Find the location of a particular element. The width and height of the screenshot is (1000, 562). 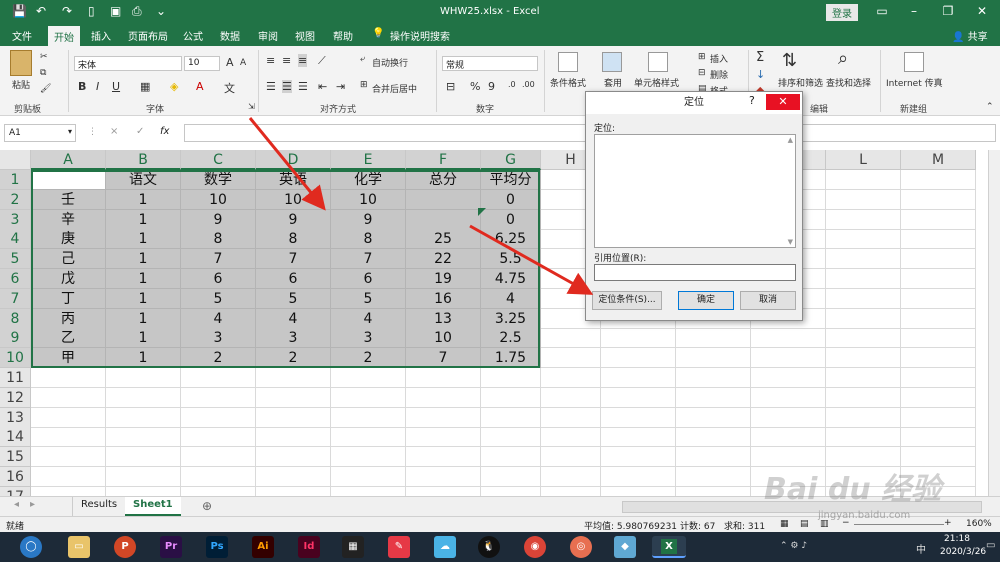

tab-data: 数据 is located at coordinates (230, 35).